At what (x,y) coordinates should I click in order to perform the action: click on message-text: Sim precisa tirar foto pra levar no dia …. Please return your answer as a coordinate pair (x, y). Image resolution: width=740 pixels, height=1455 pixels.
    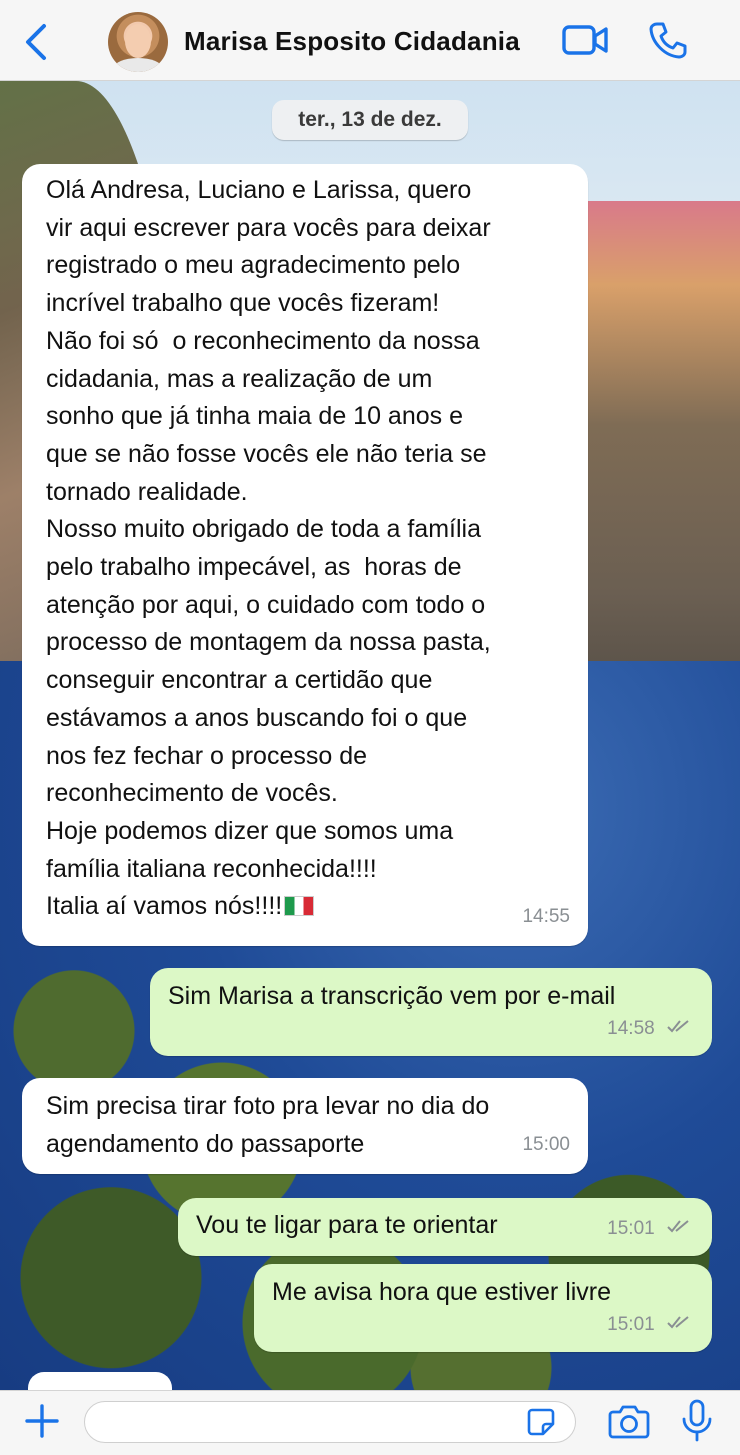
    Looking at the image, I should click on (268, 1125).